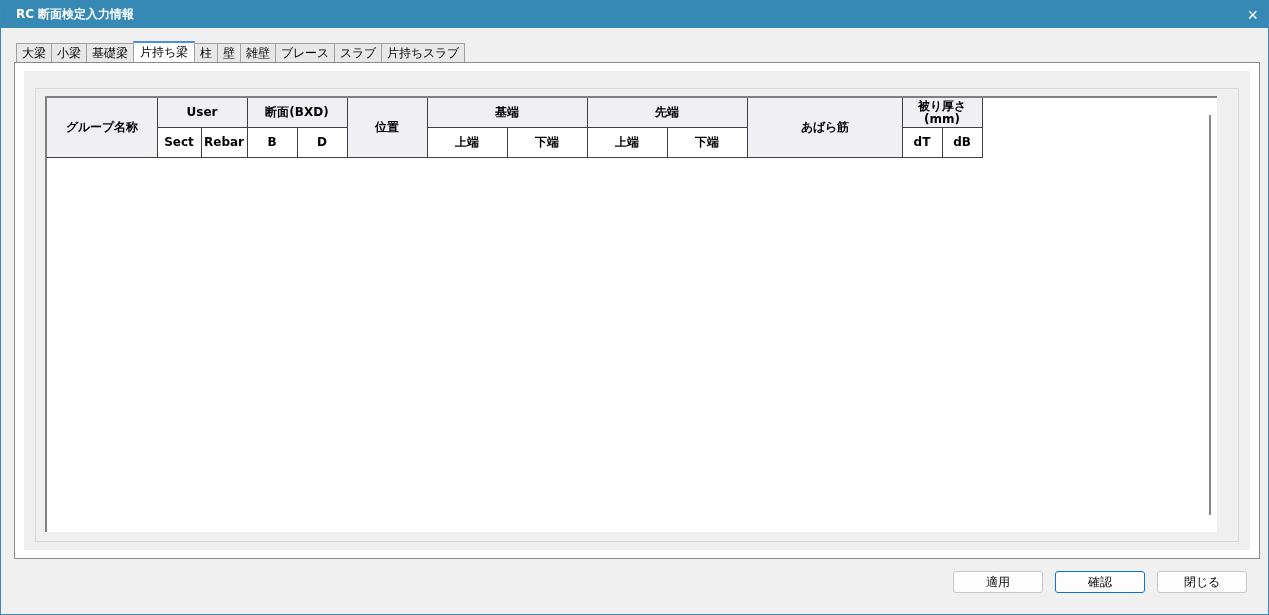  I want to click on column-header: D, so click(322, 142).